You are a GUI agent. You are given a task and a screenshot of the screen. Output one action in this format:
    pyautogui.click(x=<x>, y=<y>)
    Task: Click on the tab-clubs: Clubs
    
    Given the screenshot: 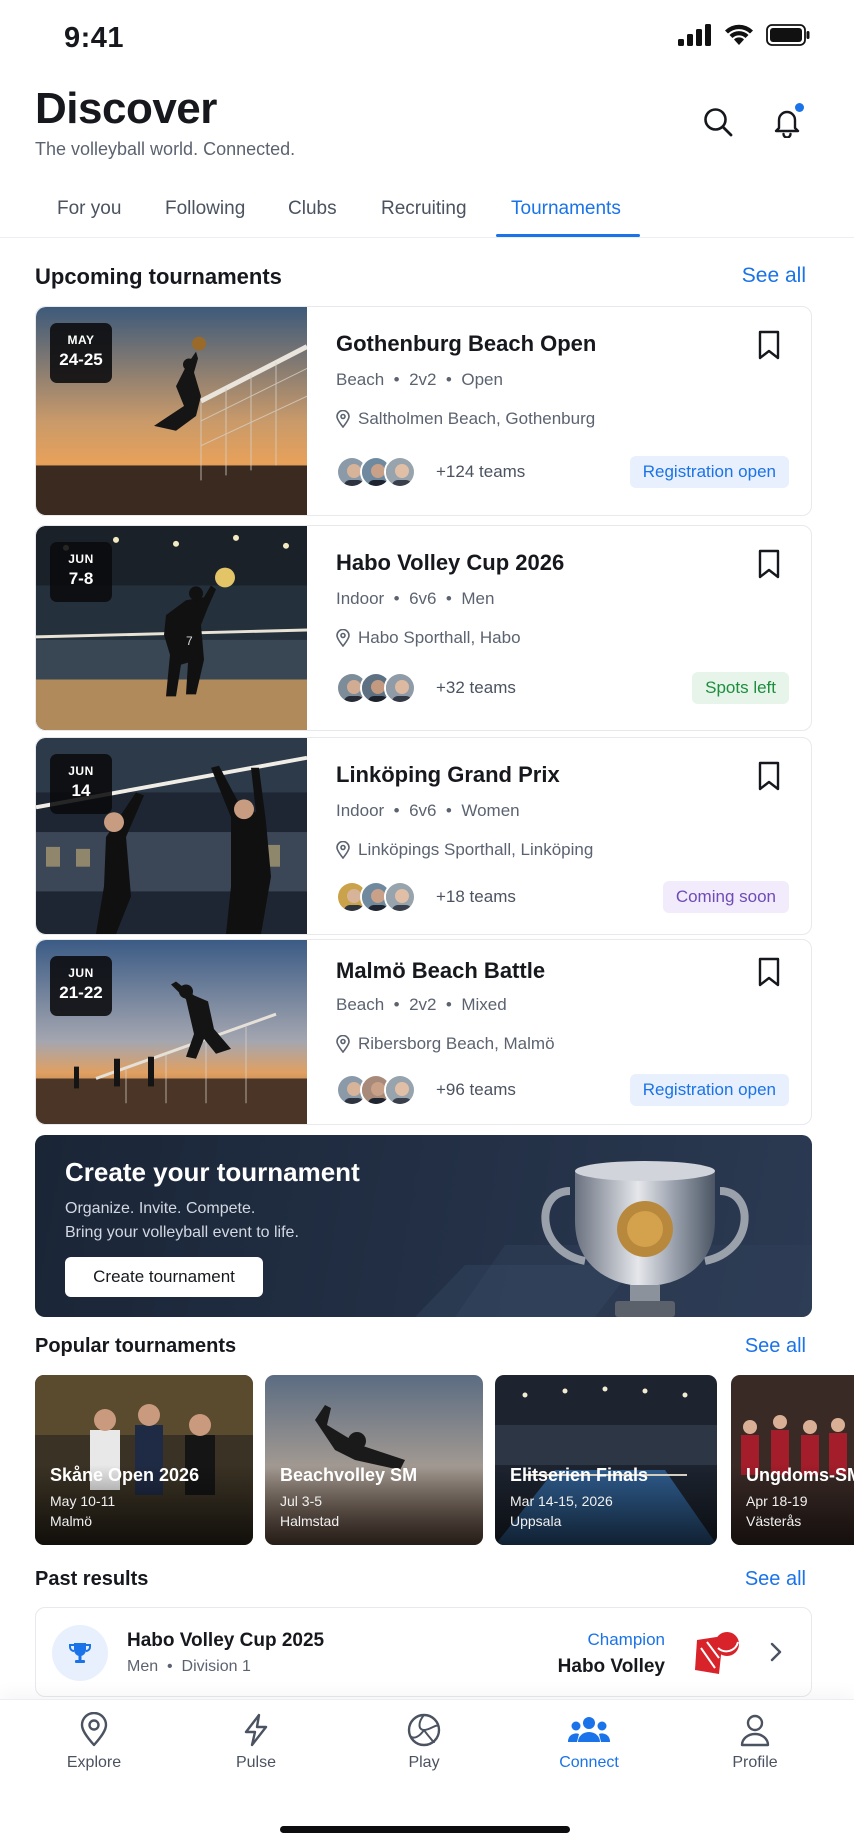 What is the action you would take?
    pyautogui.click(x=312, y=209)
    